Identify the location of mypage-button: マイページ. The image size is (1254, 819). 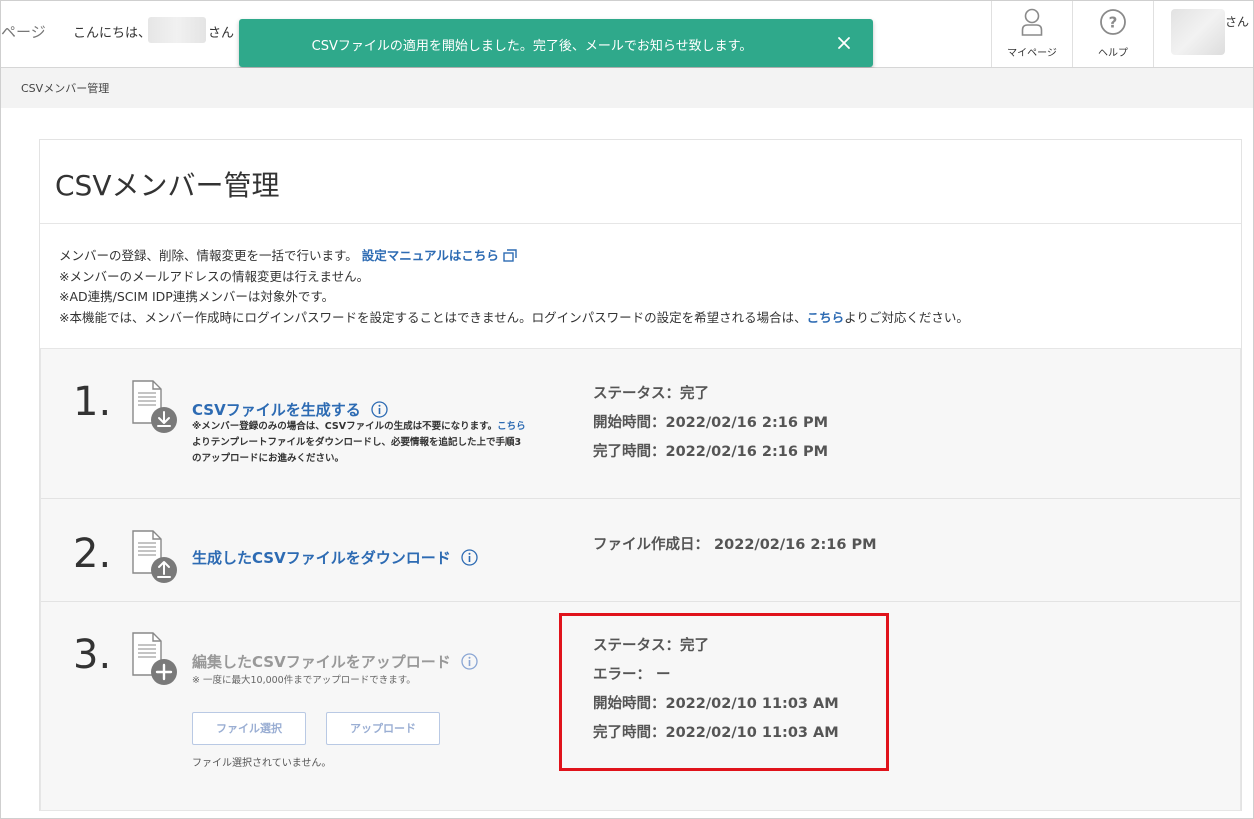
(1031, 34).